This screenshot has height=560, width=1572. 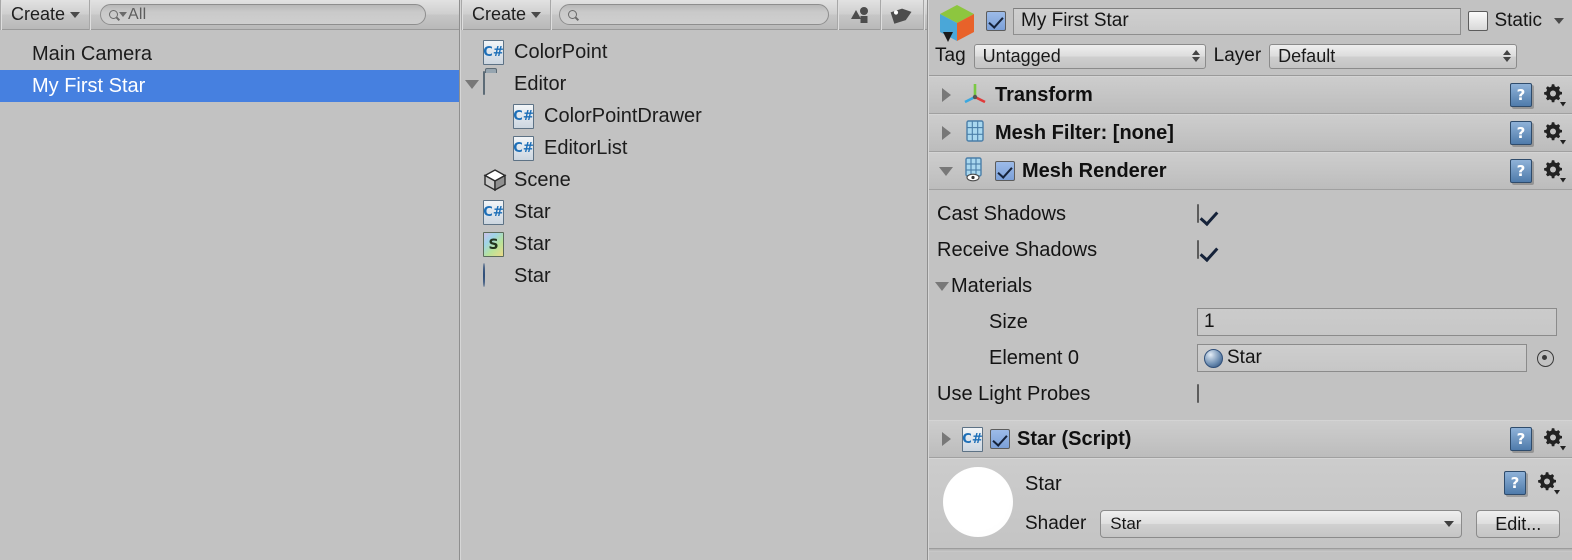 What do you see at coordinates (1249, 286) in the screenshot?
I see `property-row-materials: Materials` at bounding box center [1249, 286].